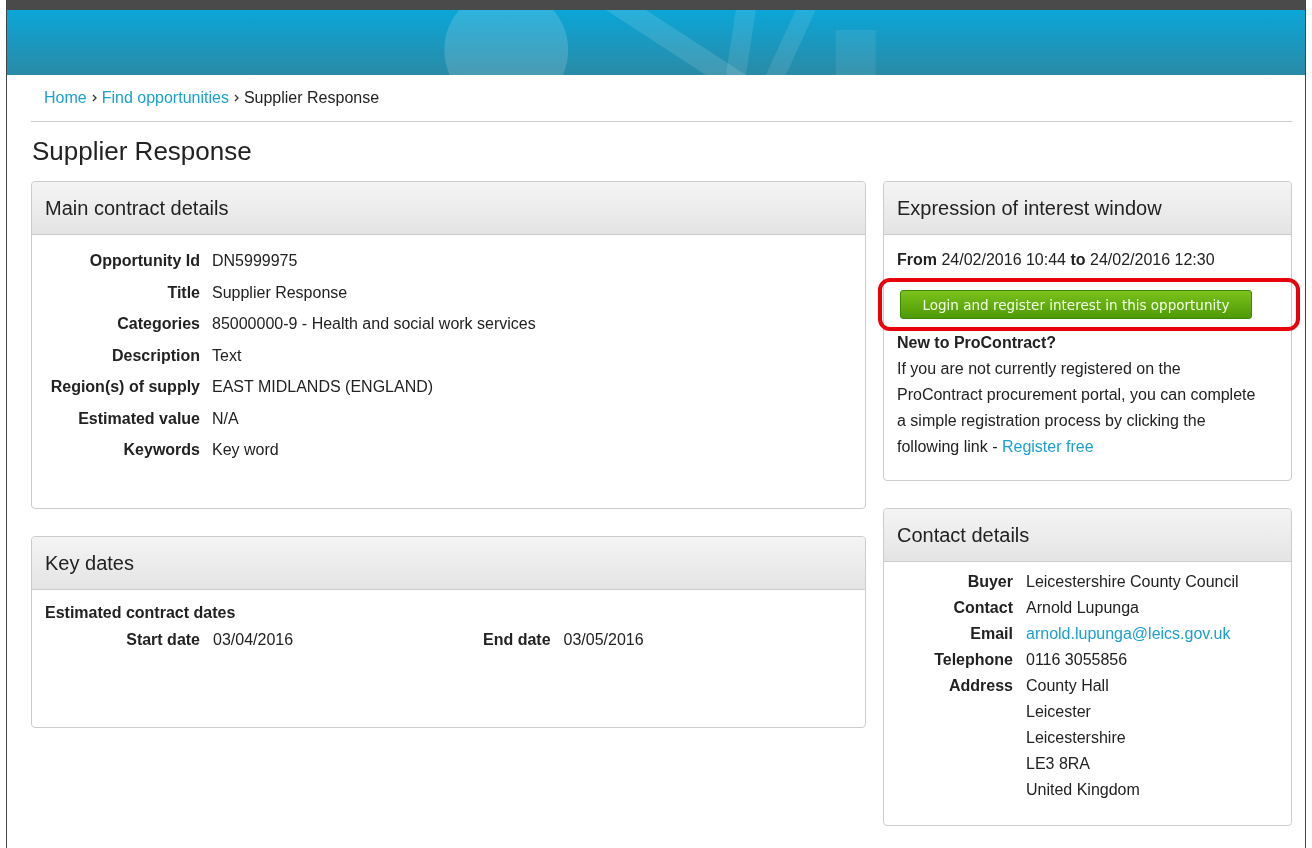 The width and height of the screenshot is (1312, 848). Describe the element at coordinates (165, 98) in the screenshot. I see `breadcrumb-link: Find opportunities` at that location.